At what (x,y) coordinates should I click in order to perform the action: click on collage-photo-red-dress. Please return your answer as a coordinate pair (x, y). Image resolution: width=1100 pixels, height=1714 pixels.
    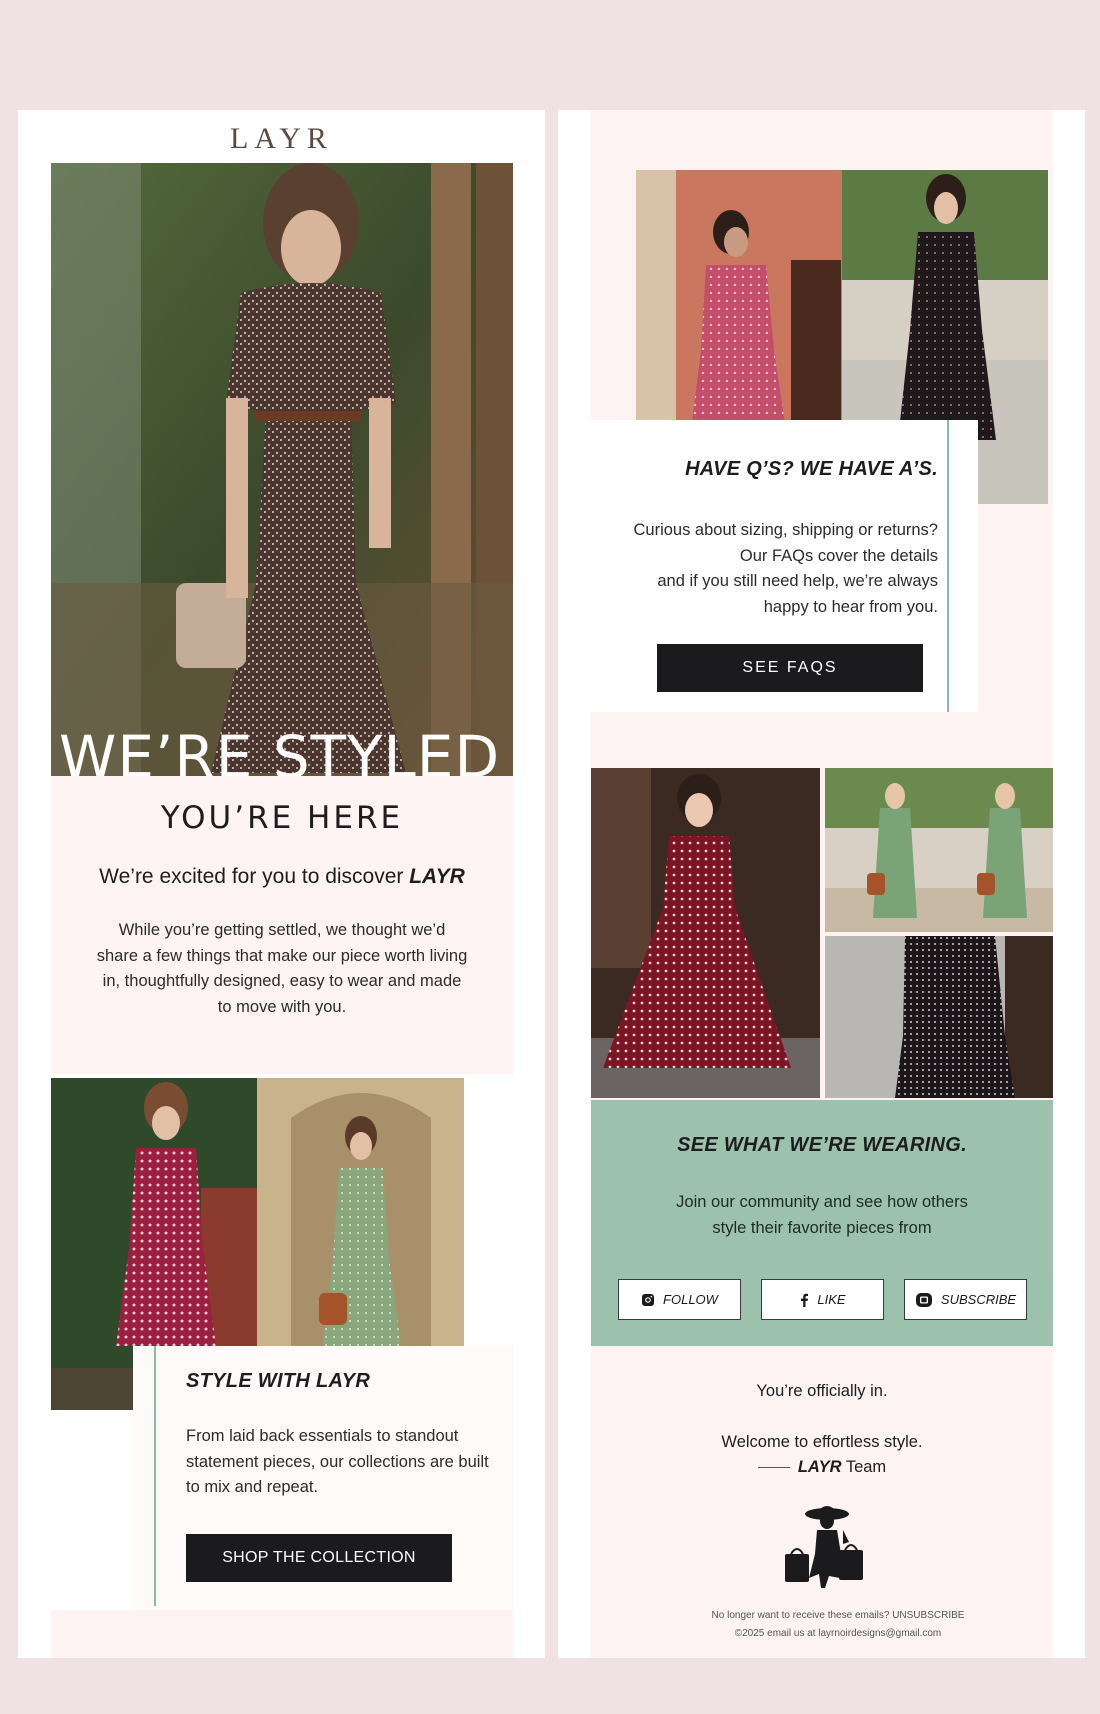
    Looking at the image, I should click on (705, 933).